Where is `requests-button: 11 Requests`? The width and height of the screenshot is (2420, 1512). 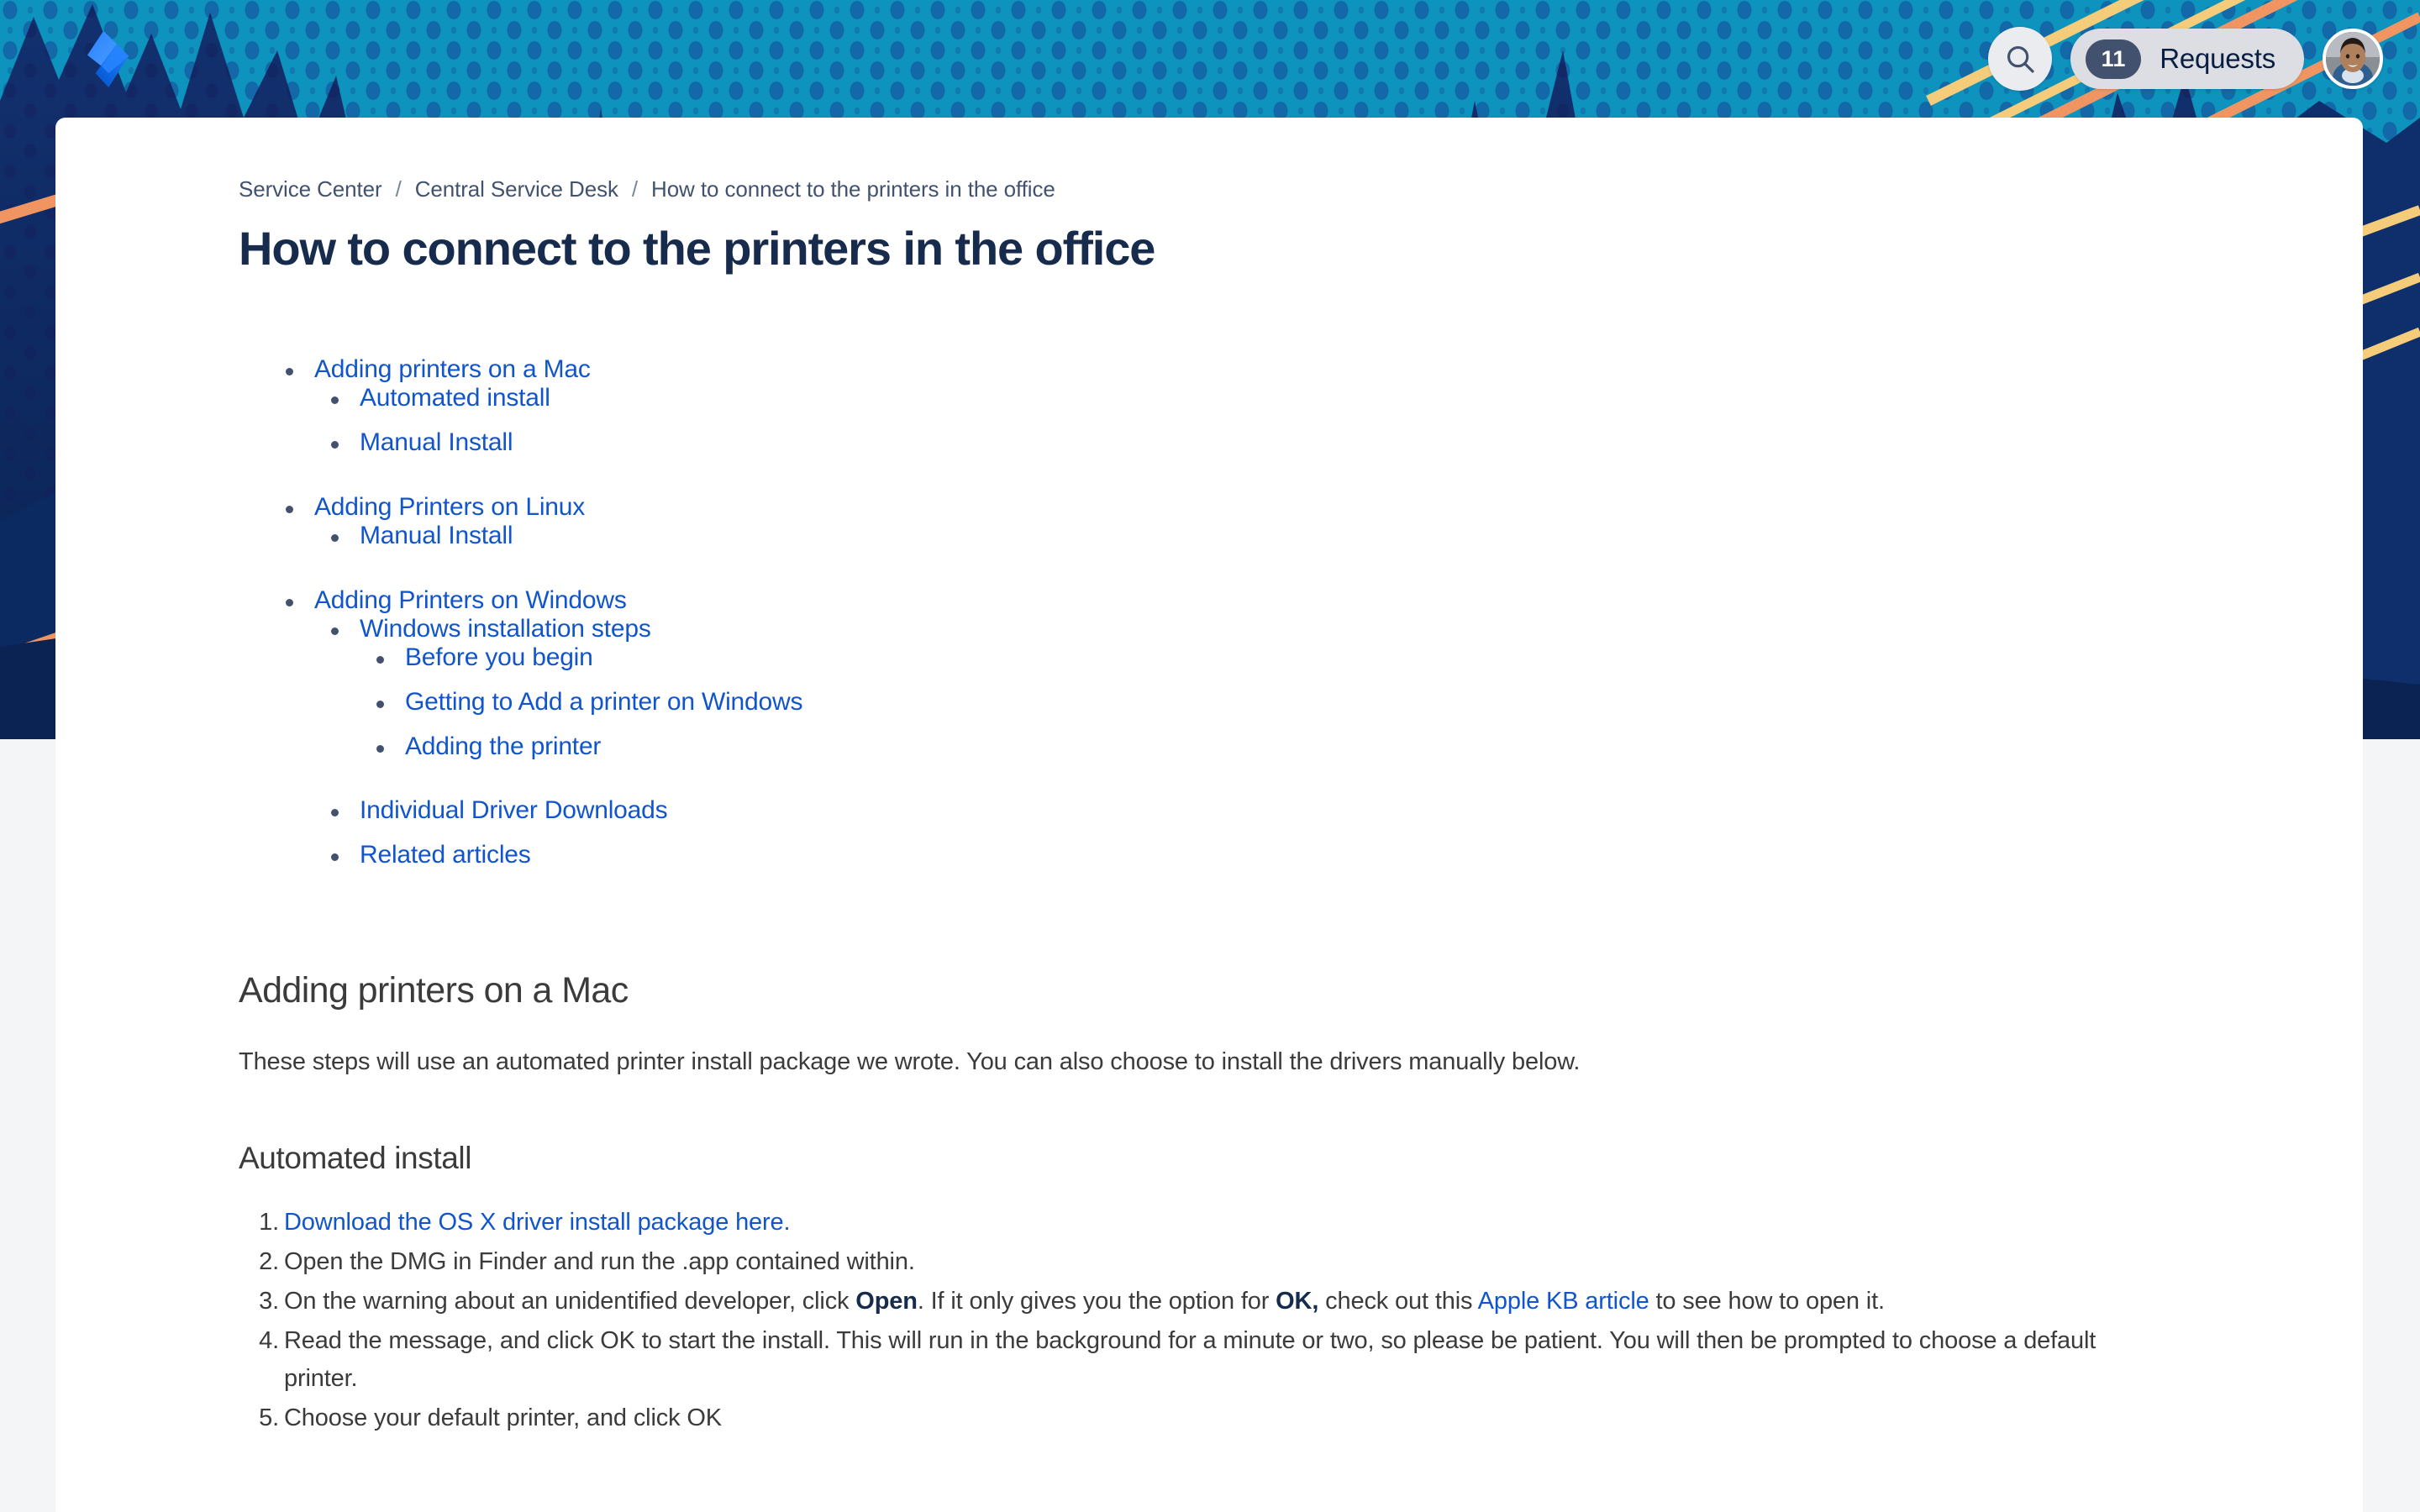 requests-button: 11 Requests is located at coordinates (2187, 59).